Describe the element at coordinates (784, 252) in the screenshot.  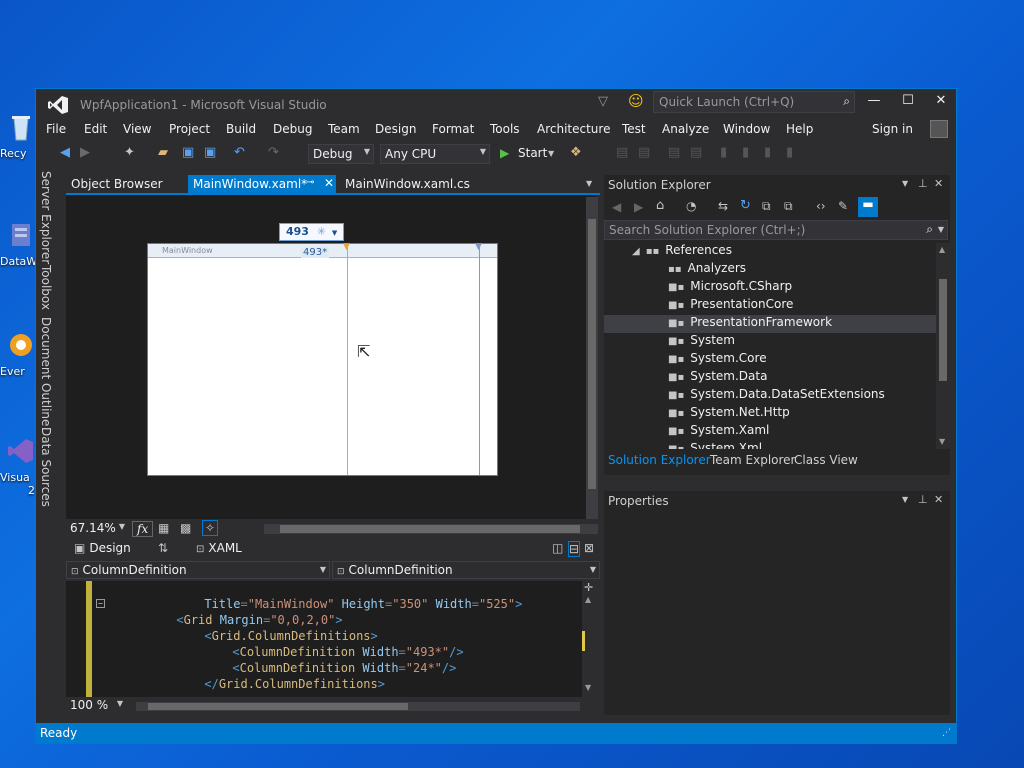
I see `tree-item-references: ◢ ▪▪ References` at that location.